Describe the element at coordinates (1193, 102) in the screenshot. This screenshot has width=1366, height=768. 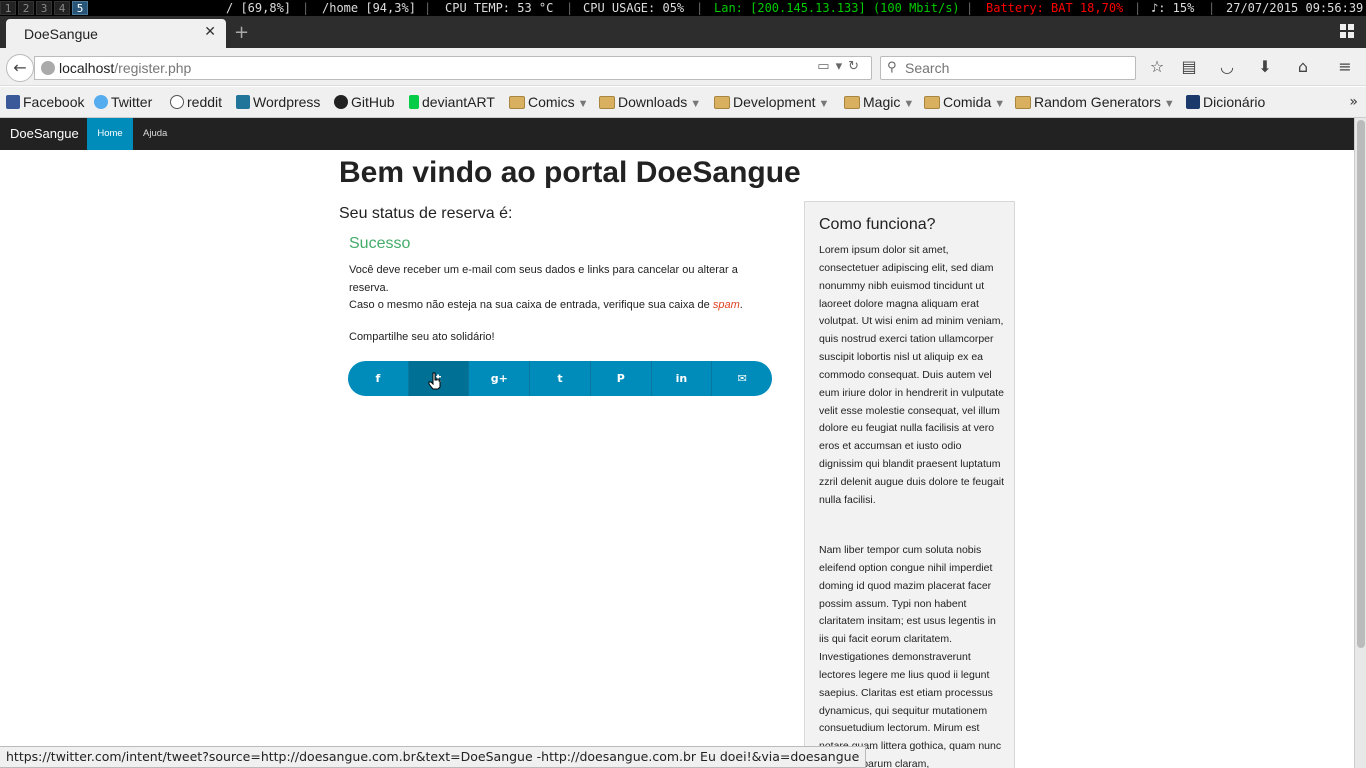
I see `dicionario-icon` at that location.